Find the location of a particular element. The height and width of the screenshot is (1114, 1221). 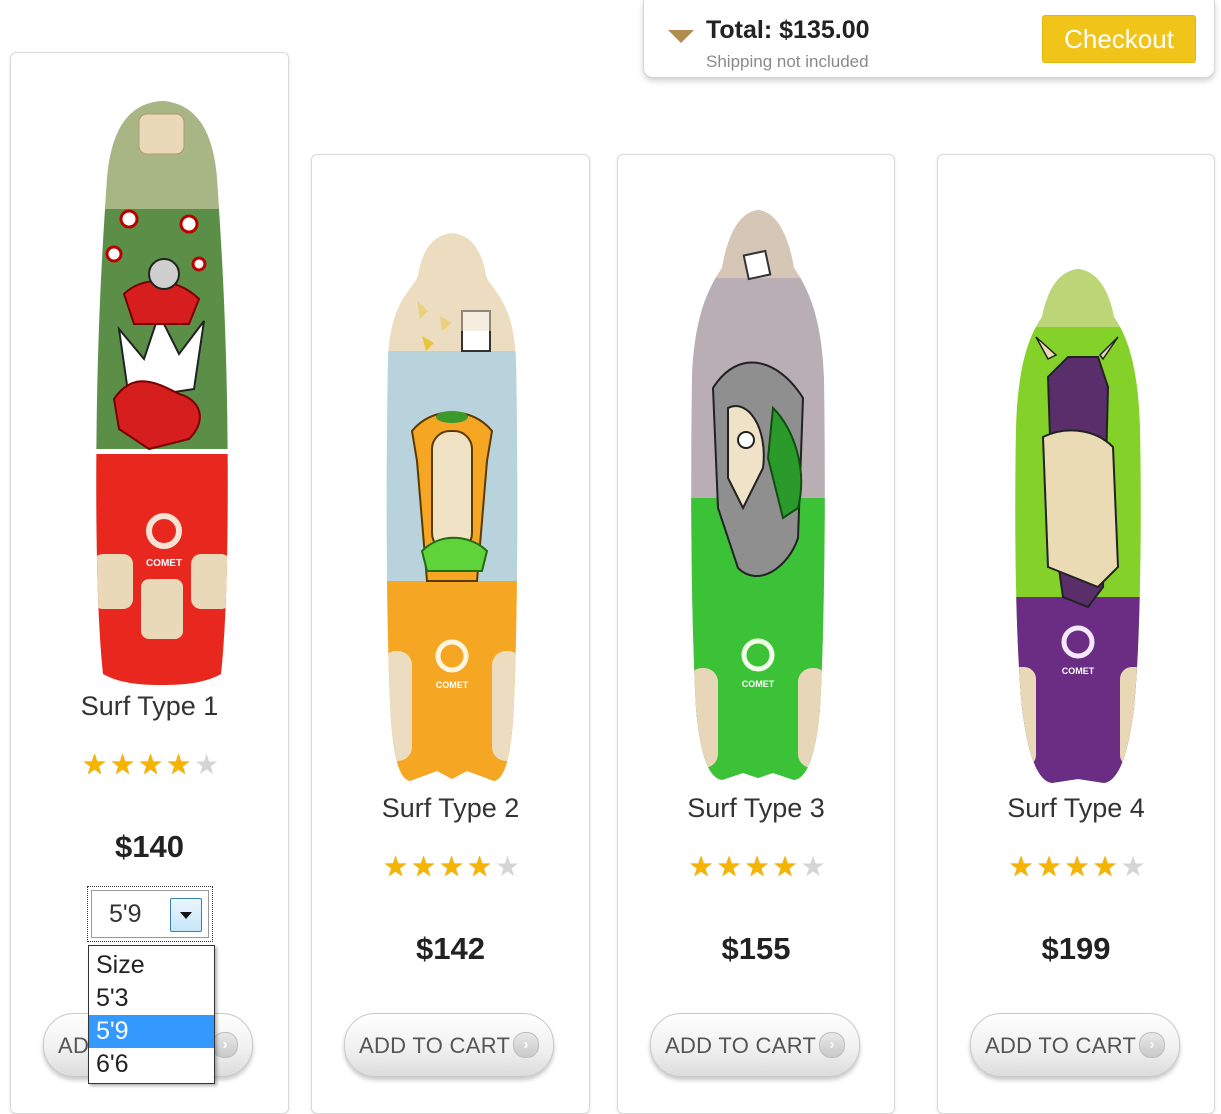

product-price: $142 is located at coordinates (450, 948).